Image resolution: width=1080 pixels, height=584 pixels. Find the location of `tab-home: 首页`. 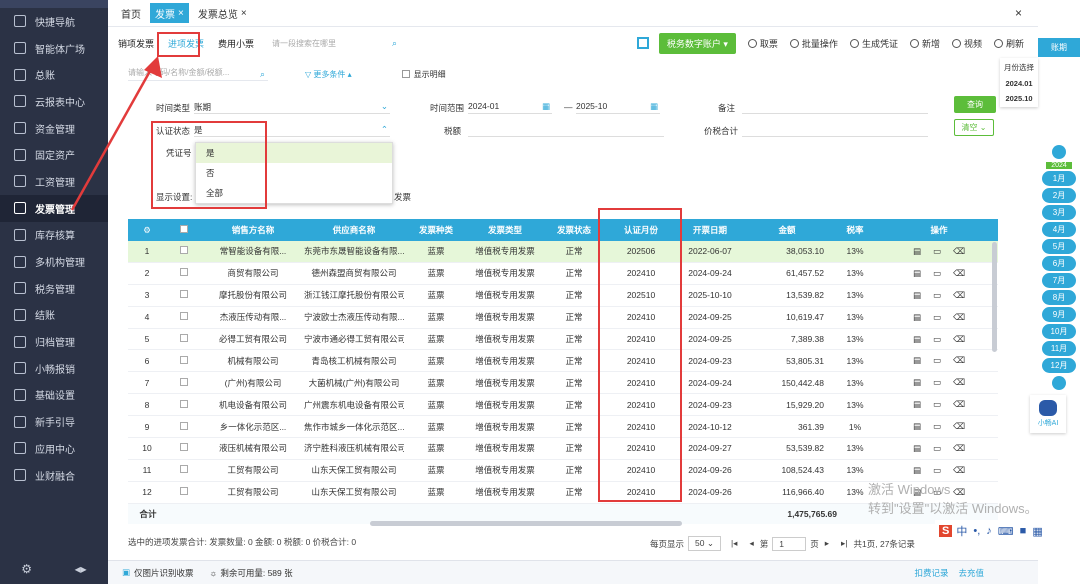

tab-home: 首页 is located at coordinates (131, 13).